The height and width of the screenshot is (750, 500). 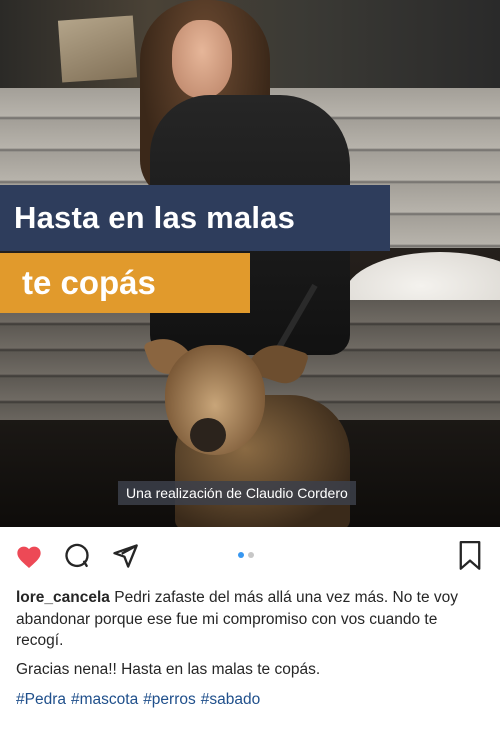 What do you see at coordinates (104, 699) in the screenshot?
I see `hashtag-link: #mascota` at bounding box center [104, 699].